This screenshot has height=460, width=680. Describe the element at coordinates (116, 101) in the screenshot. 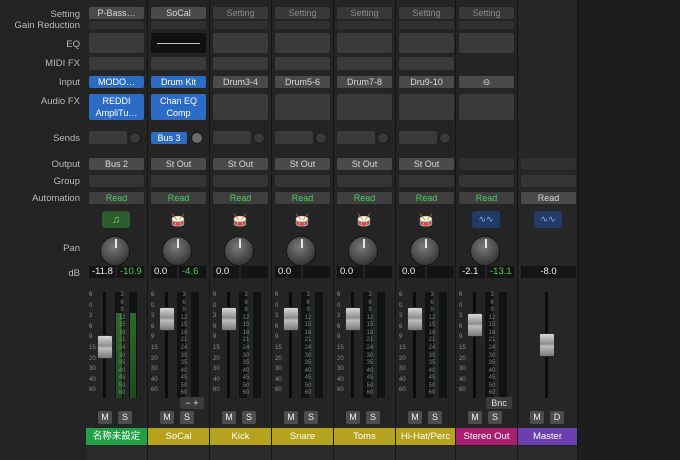

I see `audio-fx-plugin: REDDI` at that location.